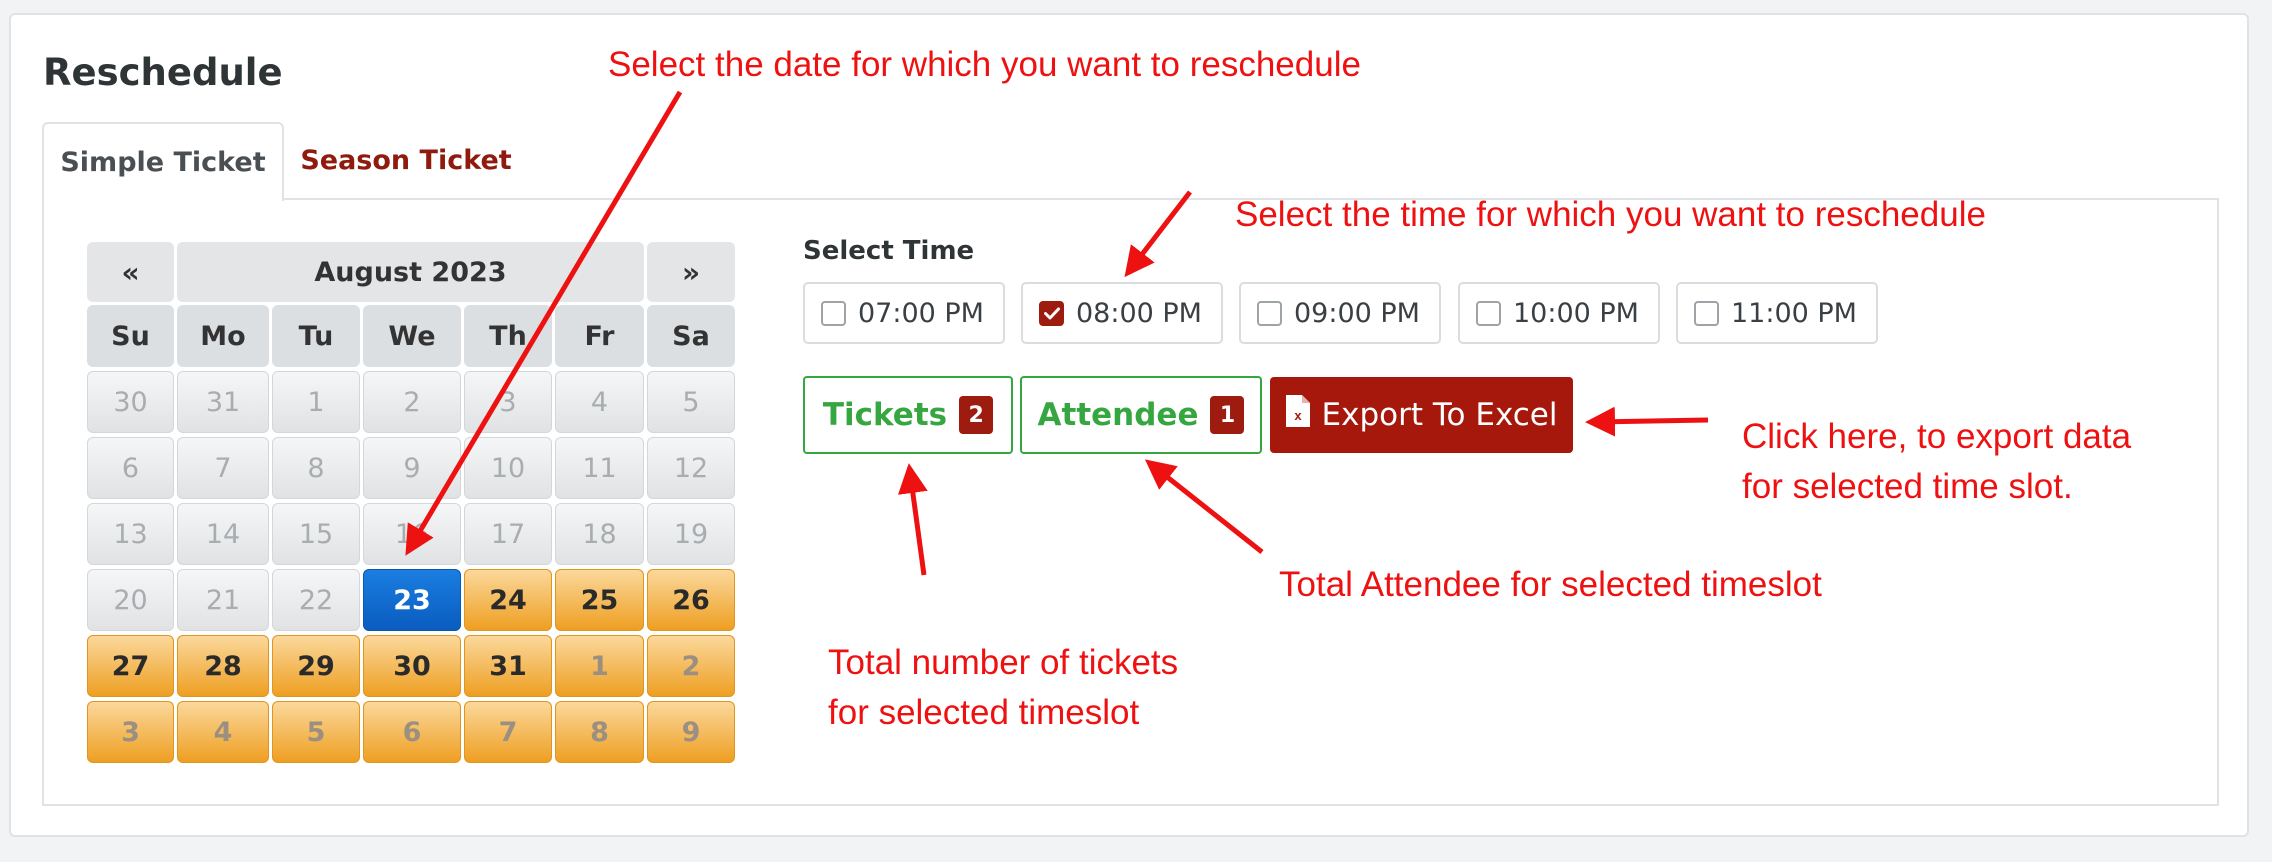 This screenshot has height=862, width=2272. What do you see at coordinates (599, 336) in the screenshot?
I see `weekday-header: Fr` at bounding box center [599, 336].